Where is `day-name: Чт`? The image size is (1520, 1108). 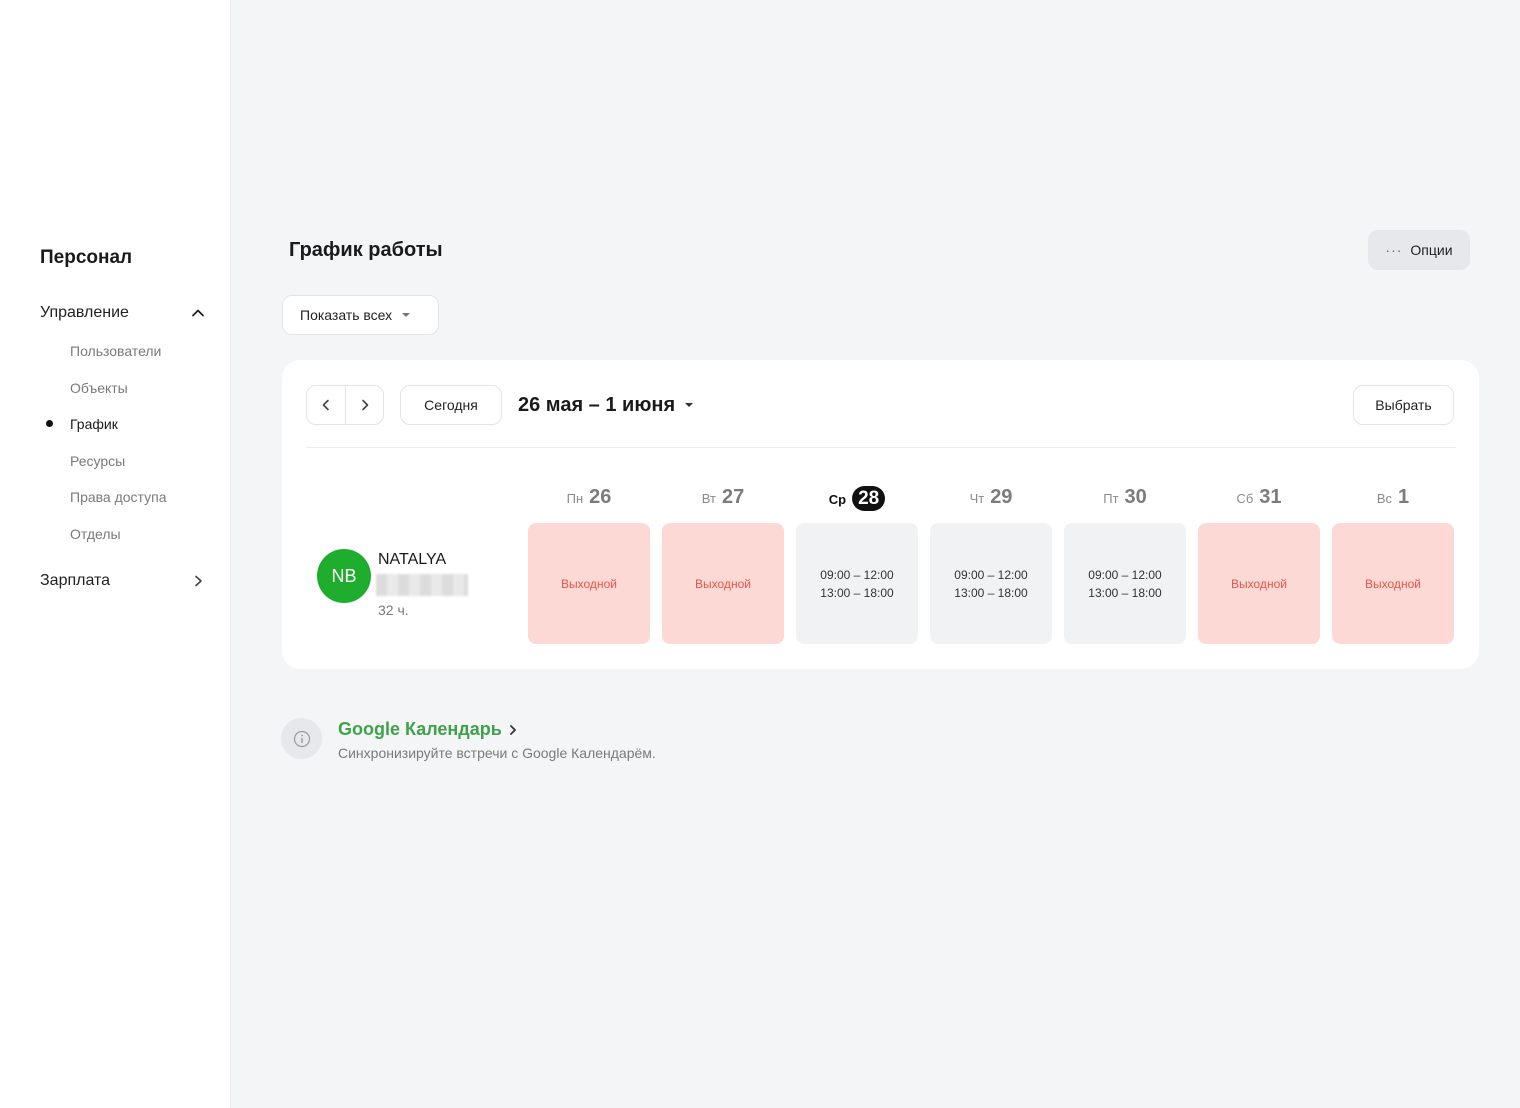
day-name: Чт is located at coordinates (977, 498).